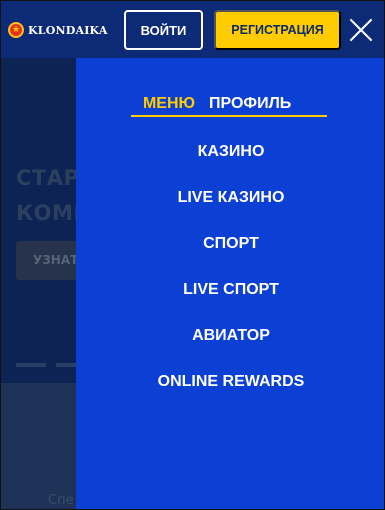 The image size is (385, 510). I want to click on logo-text: KLONDAIKA, so click(68, 30).